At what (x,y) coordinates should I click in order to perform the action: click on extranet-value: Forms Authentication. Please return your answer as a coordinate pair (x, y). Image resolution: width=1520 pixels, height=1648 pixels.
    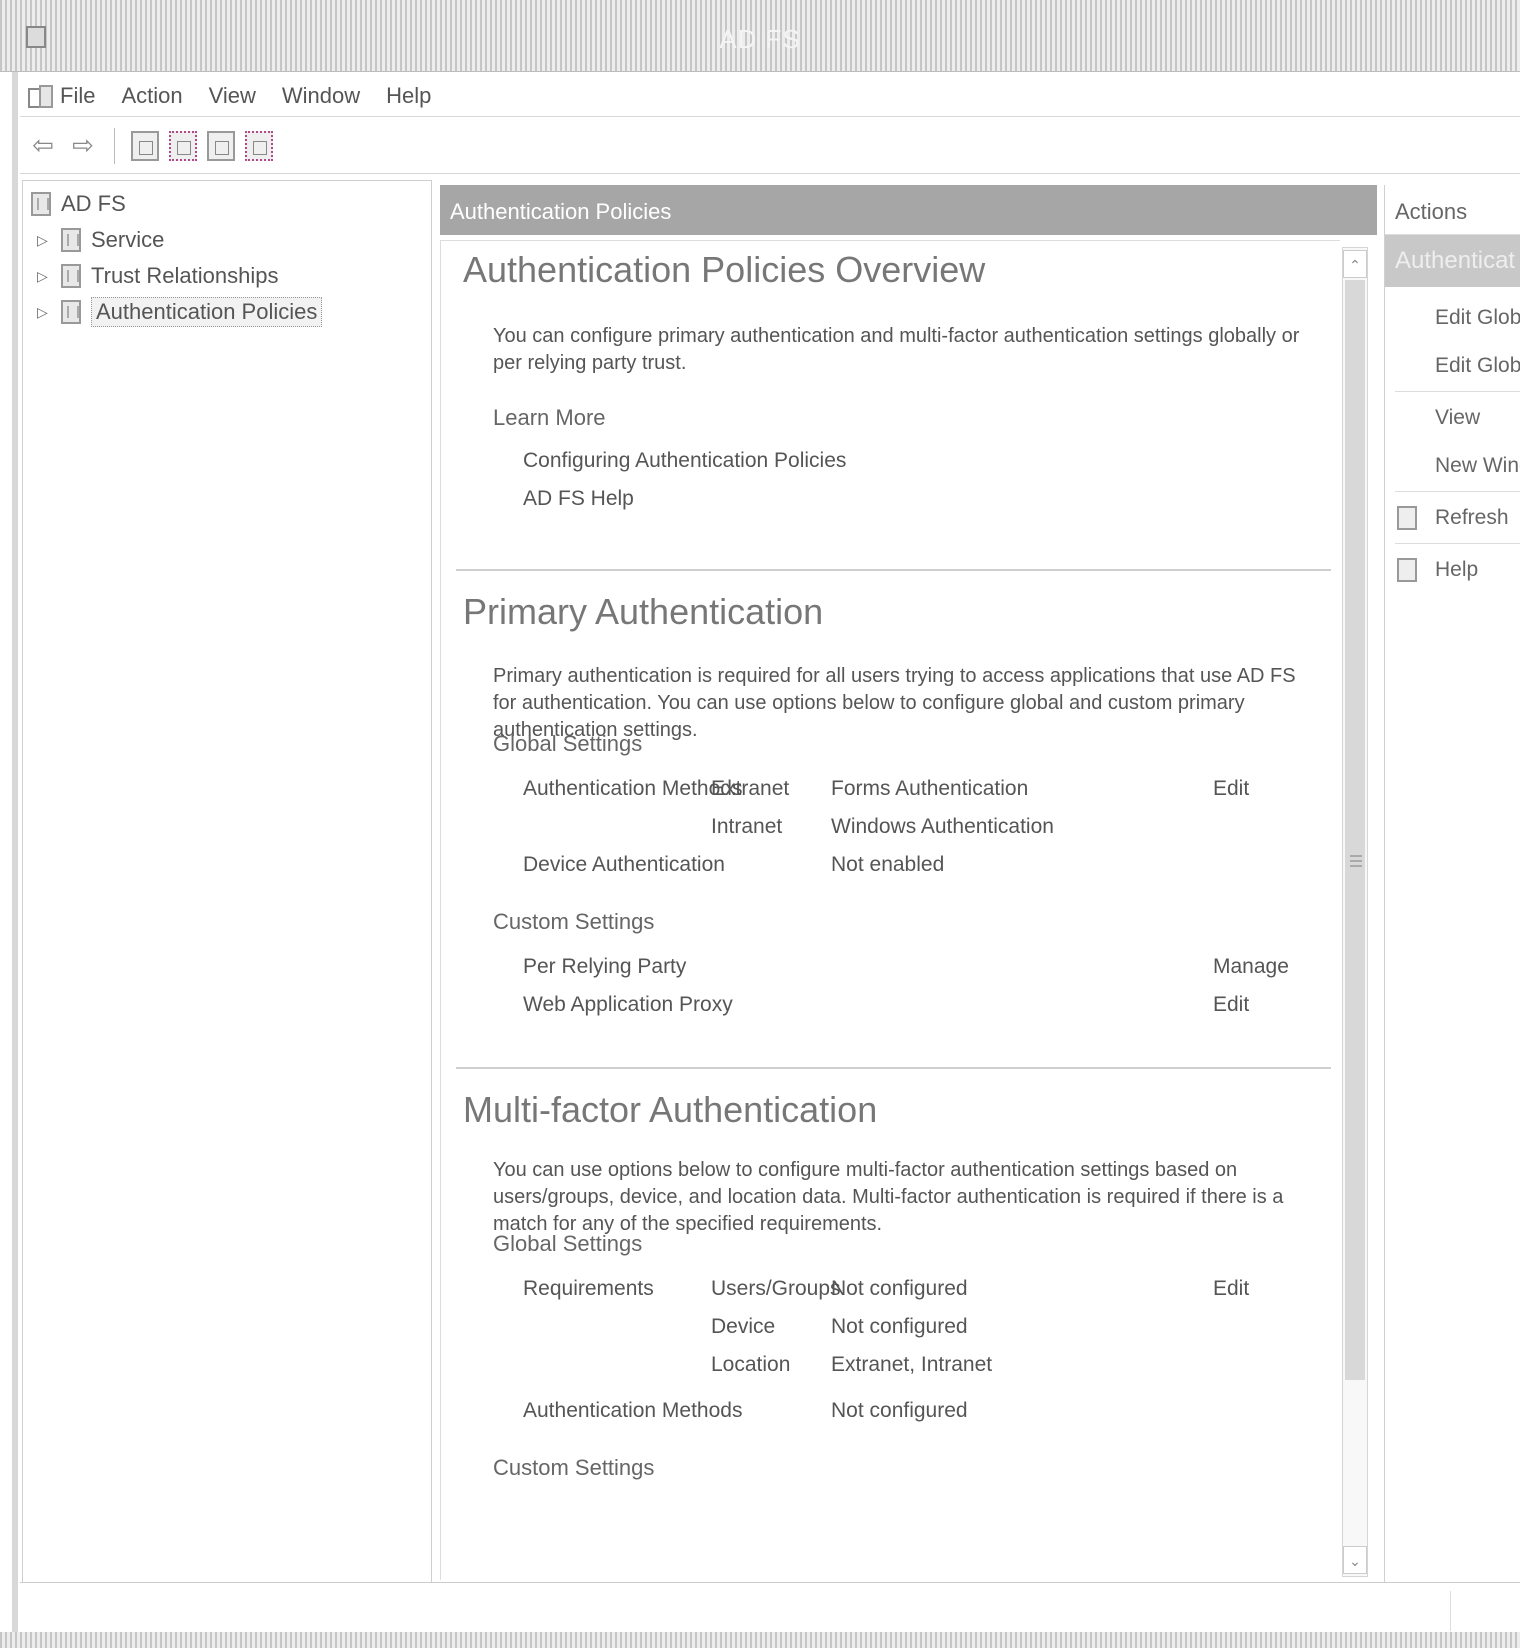
    Looking at the image, I should click on (930, 788).